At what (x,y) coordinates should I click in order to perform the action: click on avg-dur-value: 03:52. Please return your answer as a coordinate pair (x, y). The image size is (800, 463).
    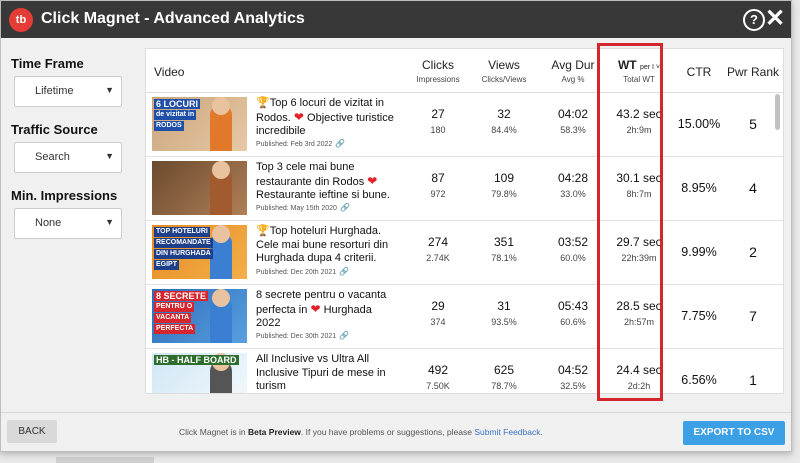
    Looking at the image, I should click on (573, 242).